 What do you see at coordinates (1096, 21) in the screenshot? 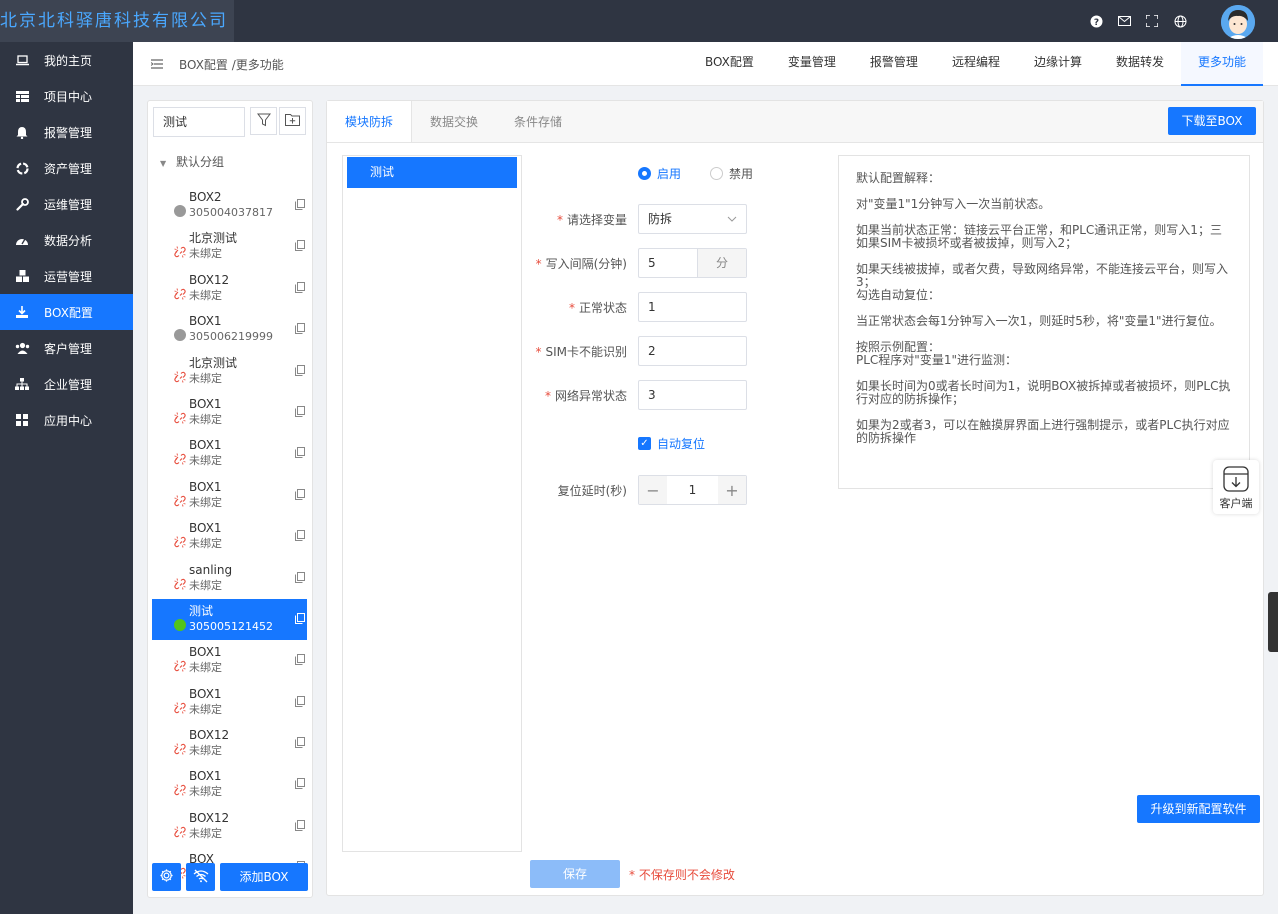
I see `help-icon: ?` at bounding box center [1096, 21].